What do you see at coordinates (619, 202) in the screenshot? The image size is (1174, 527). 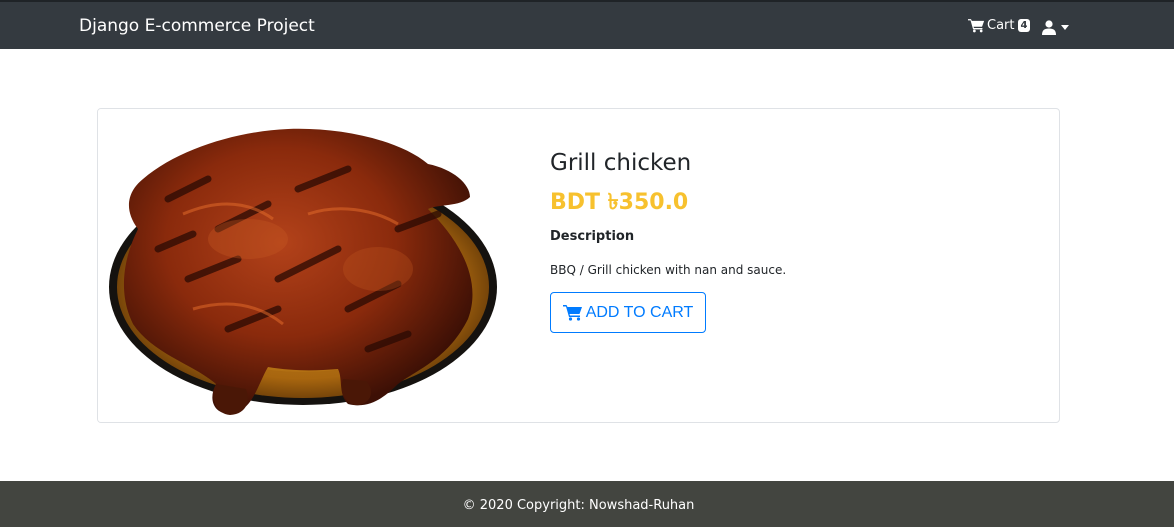 I see `product-price: BDT ৳350.0` at bounding box center [619, 202].